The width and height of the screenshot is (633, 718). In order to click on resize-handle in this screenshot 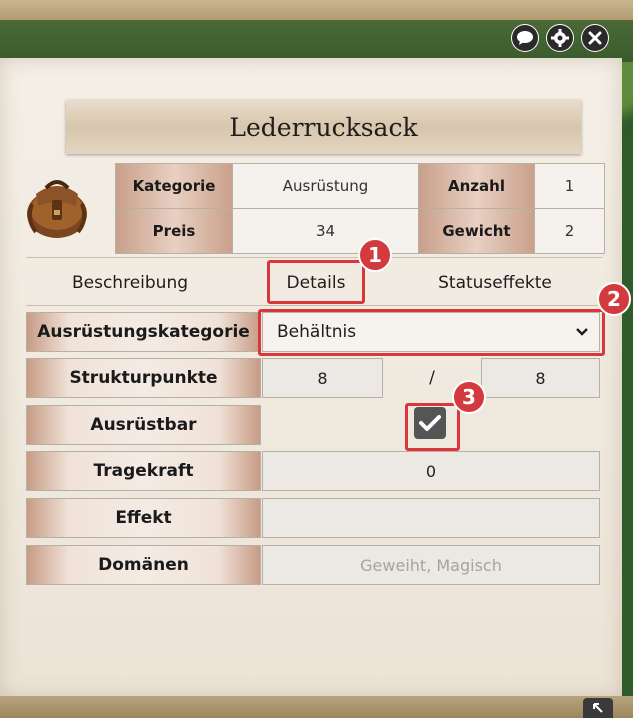, I will do `click(598, 708)`.